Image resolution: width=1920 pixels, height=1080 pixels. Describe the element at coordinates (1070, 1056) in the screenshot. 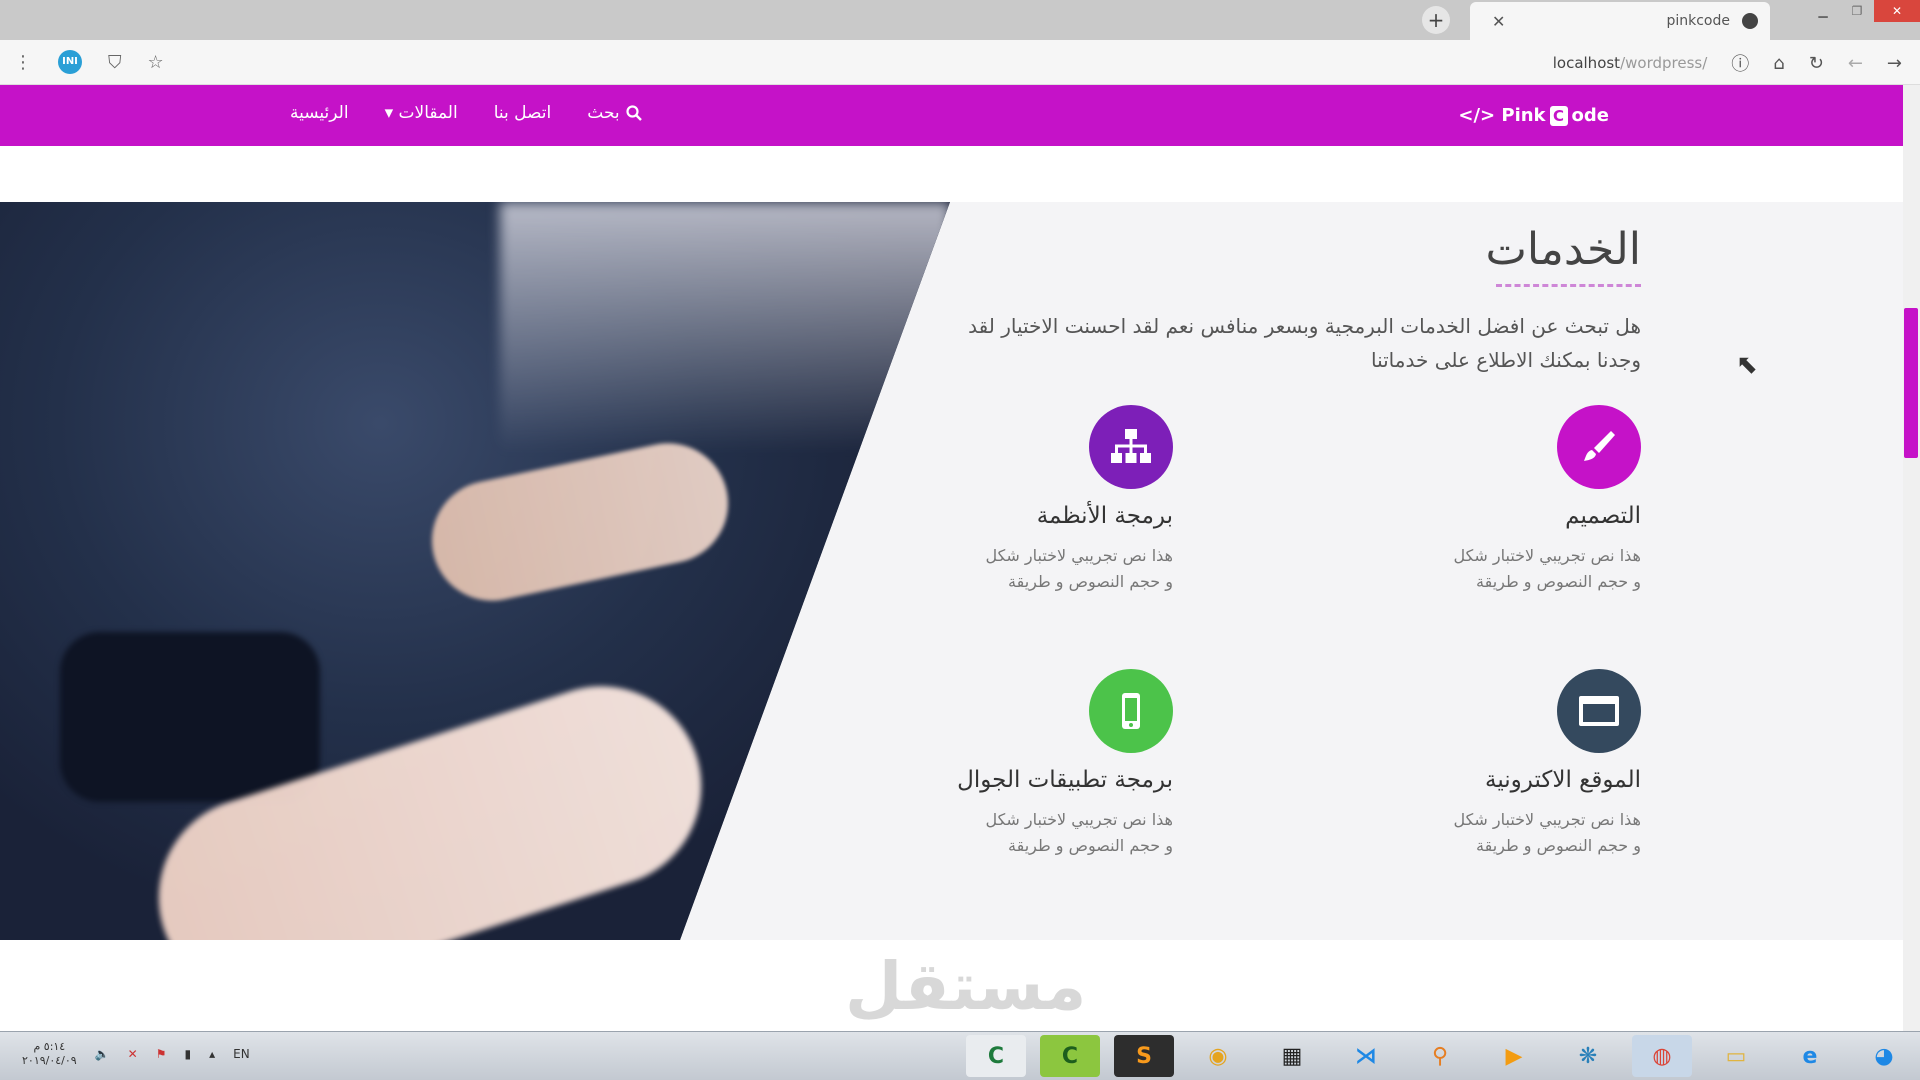

I see `camtasia-recorder-icon: C` at that location.